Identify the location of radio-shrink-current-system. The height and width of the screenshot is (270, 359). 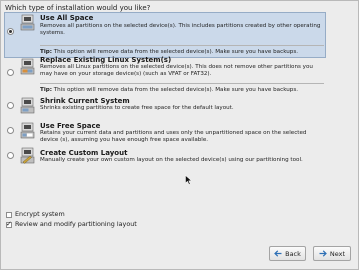
(10, 105).